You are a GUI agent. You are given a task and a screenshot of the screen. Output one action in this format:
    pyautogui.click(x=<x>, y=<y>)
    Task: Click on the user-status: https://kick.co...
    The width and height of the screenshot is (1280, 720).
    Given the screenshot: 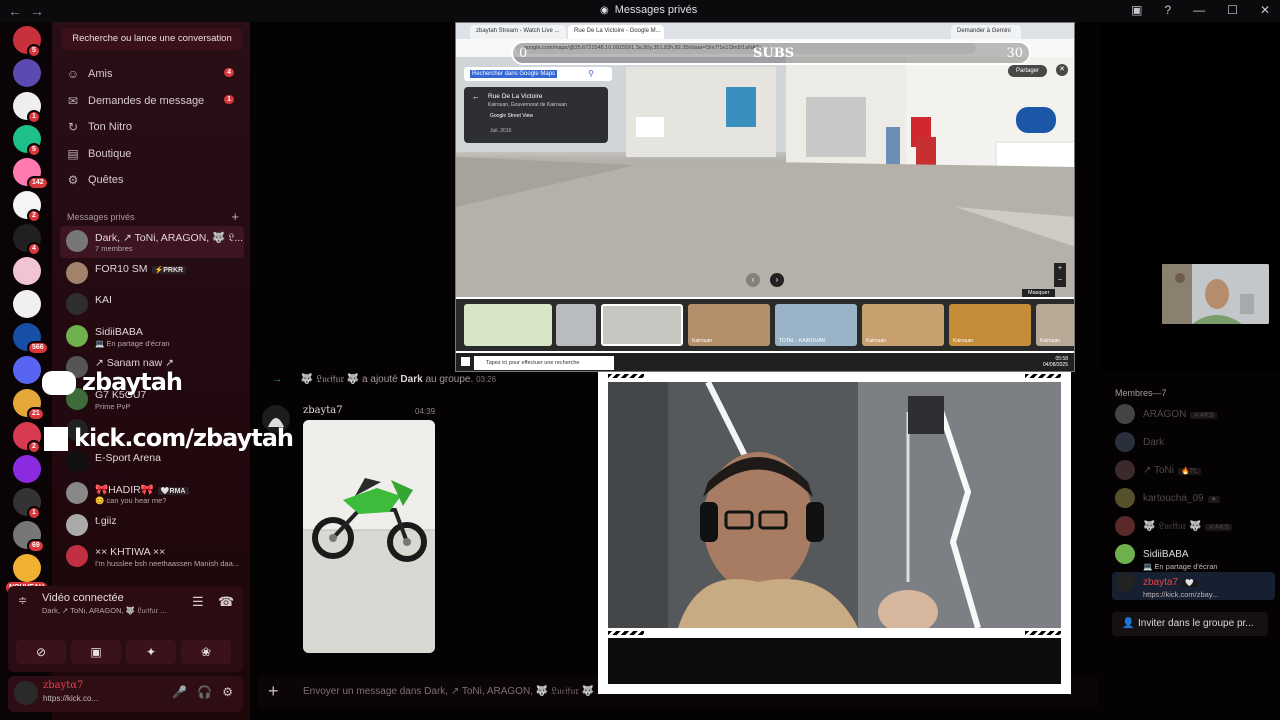 What is the action you would take?
    pyautogui.click(x=71, y=698)
    